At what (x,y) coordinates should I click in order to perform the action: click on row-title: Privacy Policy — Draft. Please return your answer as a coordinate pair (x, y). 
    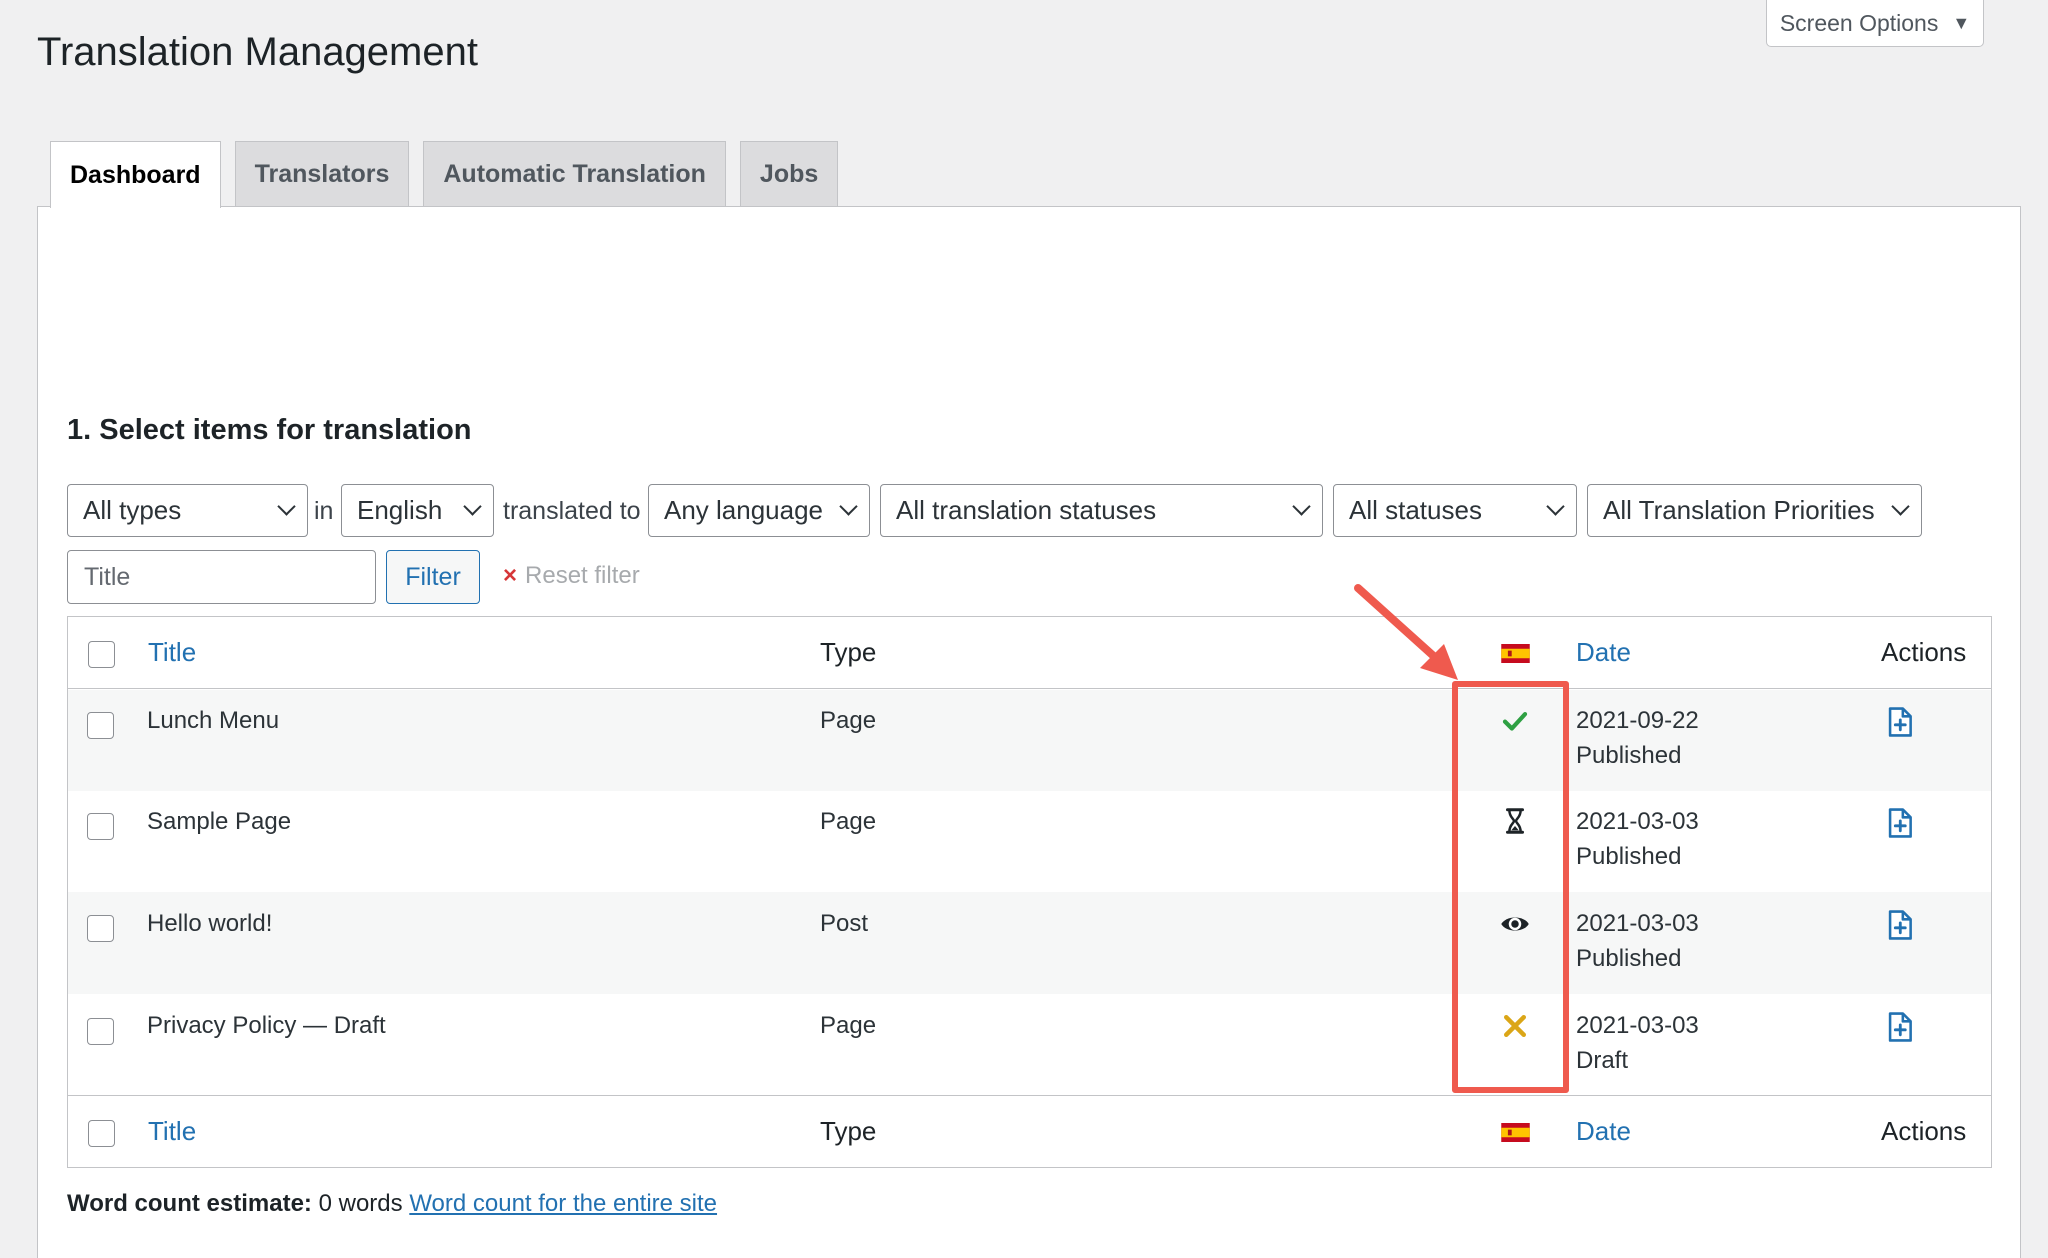
    Looking at the image, I should click on (266, 1025).